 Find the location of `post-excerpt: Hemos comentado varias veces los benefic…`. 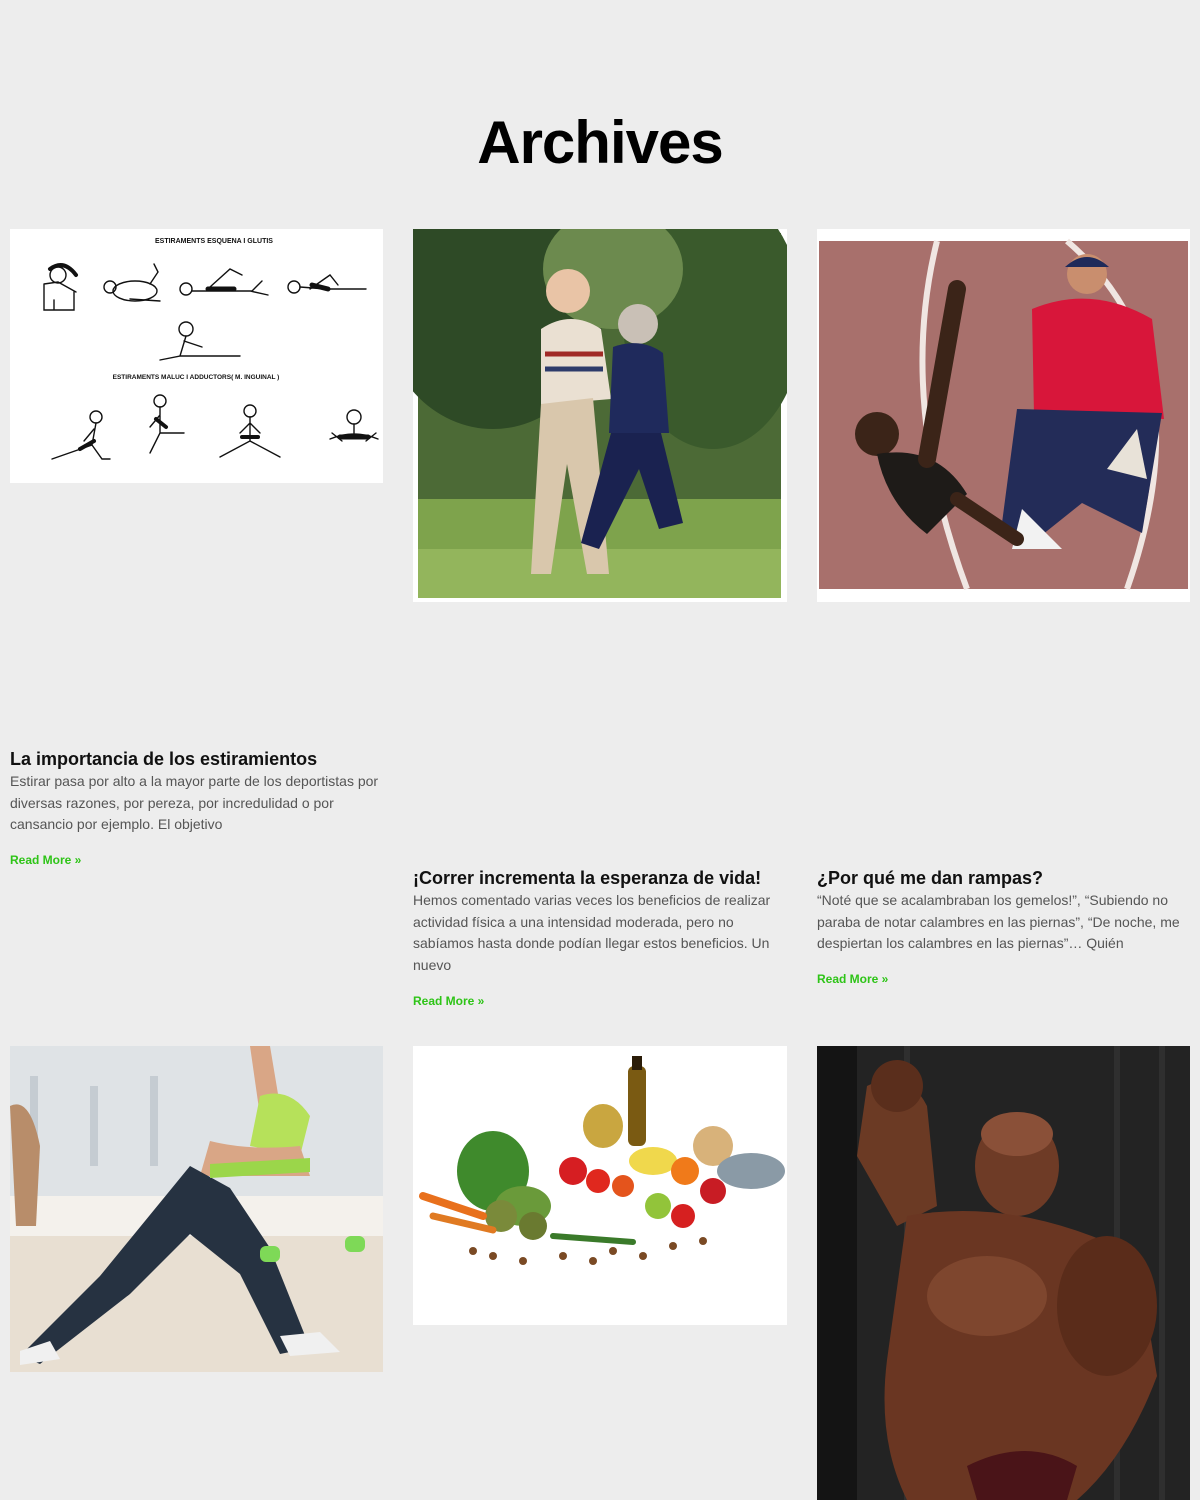

post-excerpt: Hemos comentado varias veces los benefic… is located at coordinates (592, 932).